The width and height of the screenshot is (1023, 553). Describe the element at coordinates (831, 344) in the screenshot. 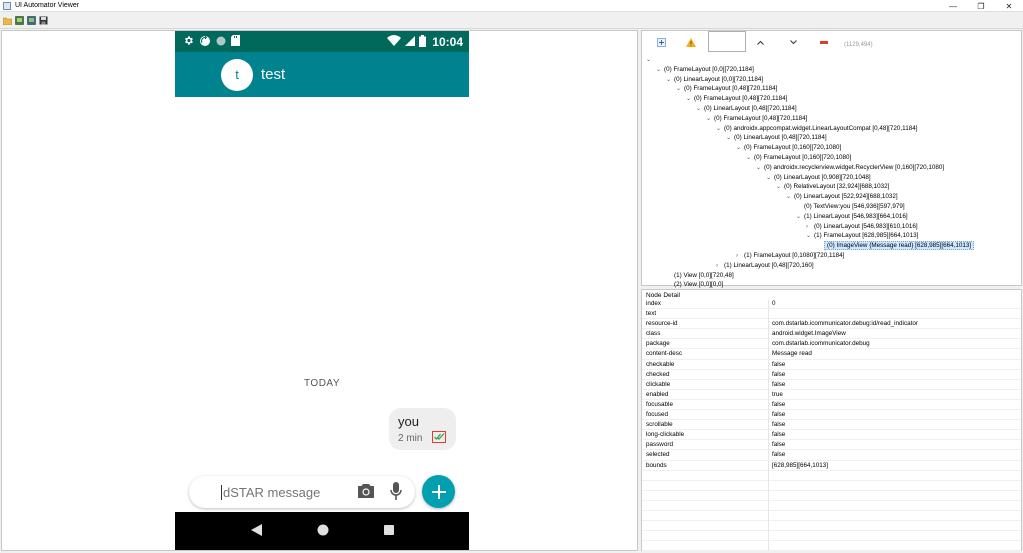

I see `property-row: package com.dstarlab.icommunicator.debug` at that location.